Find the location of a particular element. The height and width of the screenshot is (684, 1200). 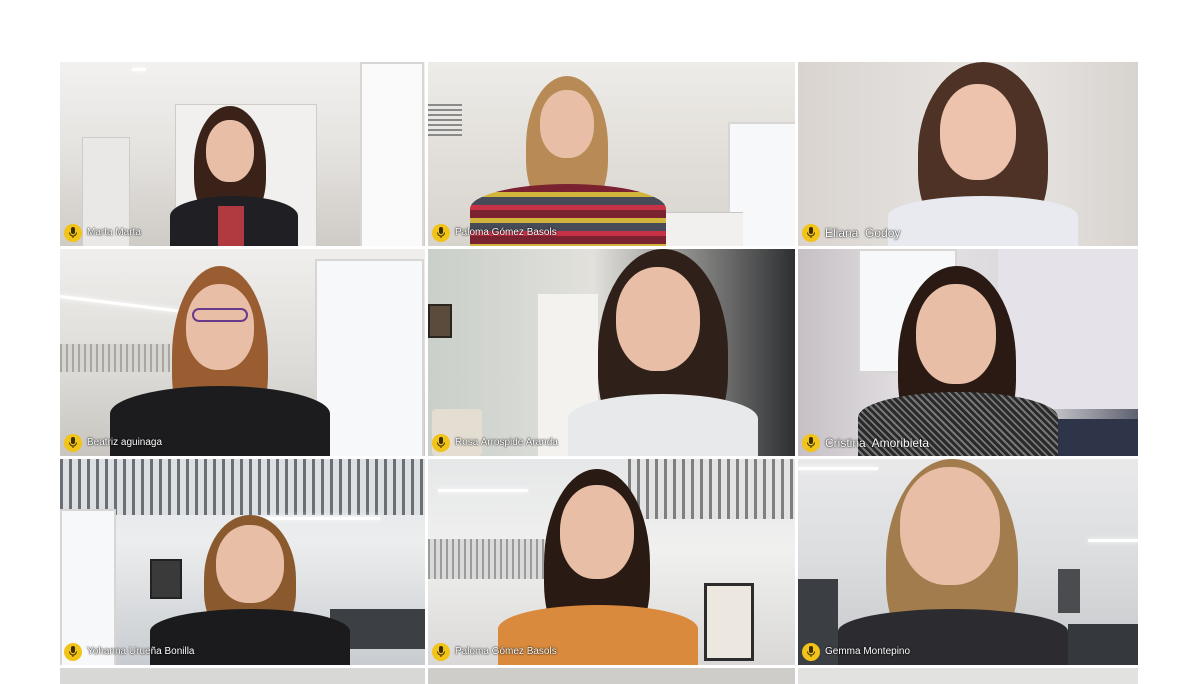

video-tile-rosa-arrospide-aranda: Rosa Arrospide Aranda is located at coordinates (611, 352).